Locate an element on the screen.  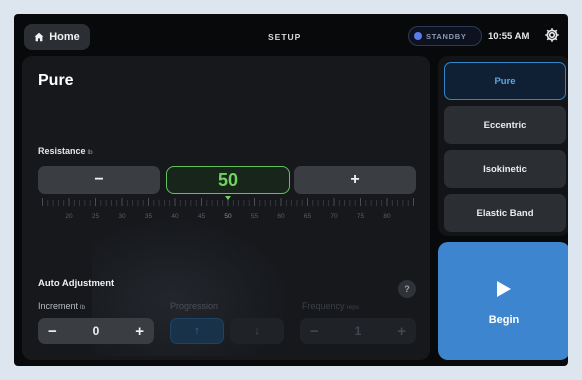
frequency-value: 1 is located at coordinates (358, 331).